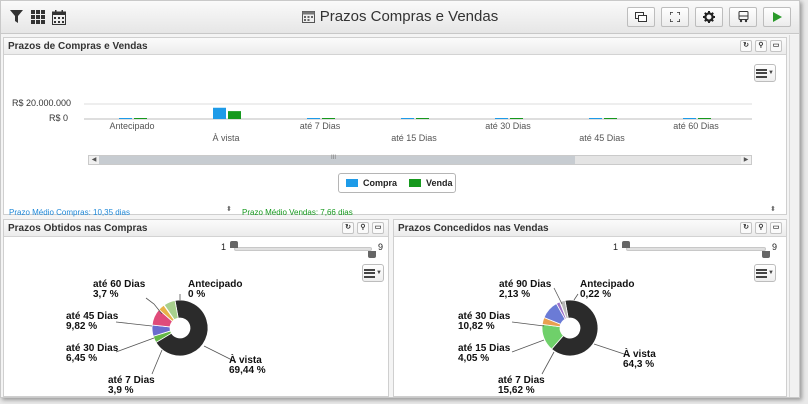  I want to click on compras-label-60: até 60 Dias 3,7 %, so click(119, 290).